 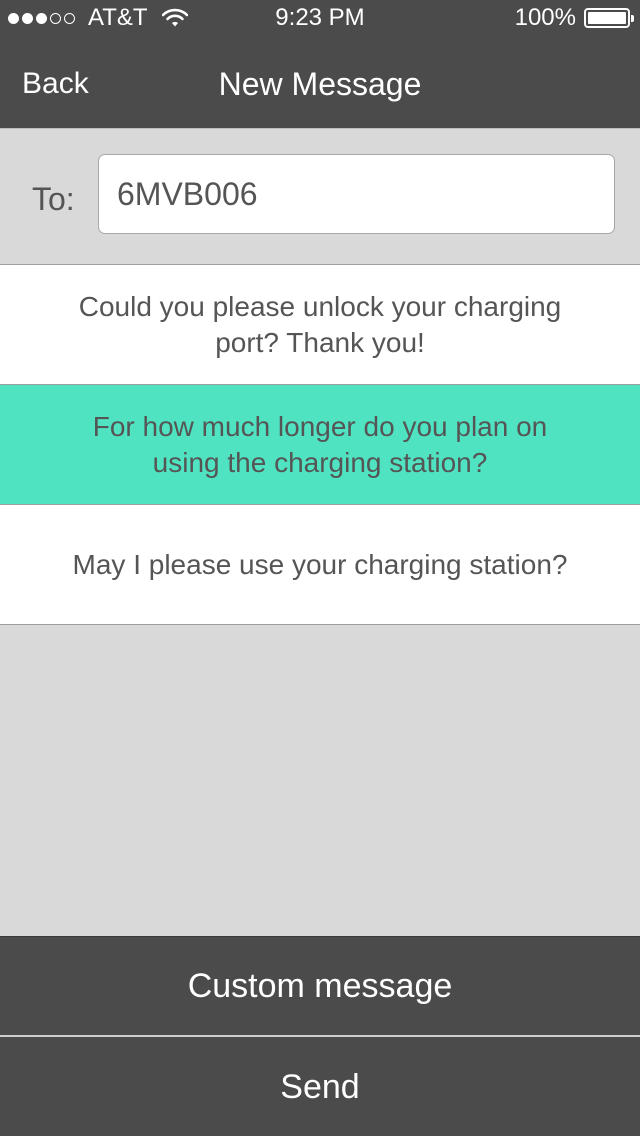 What do you see at coordinates (356, 194) in the screenshot?
I see `recipient-input` at bounding box center [356, 194].